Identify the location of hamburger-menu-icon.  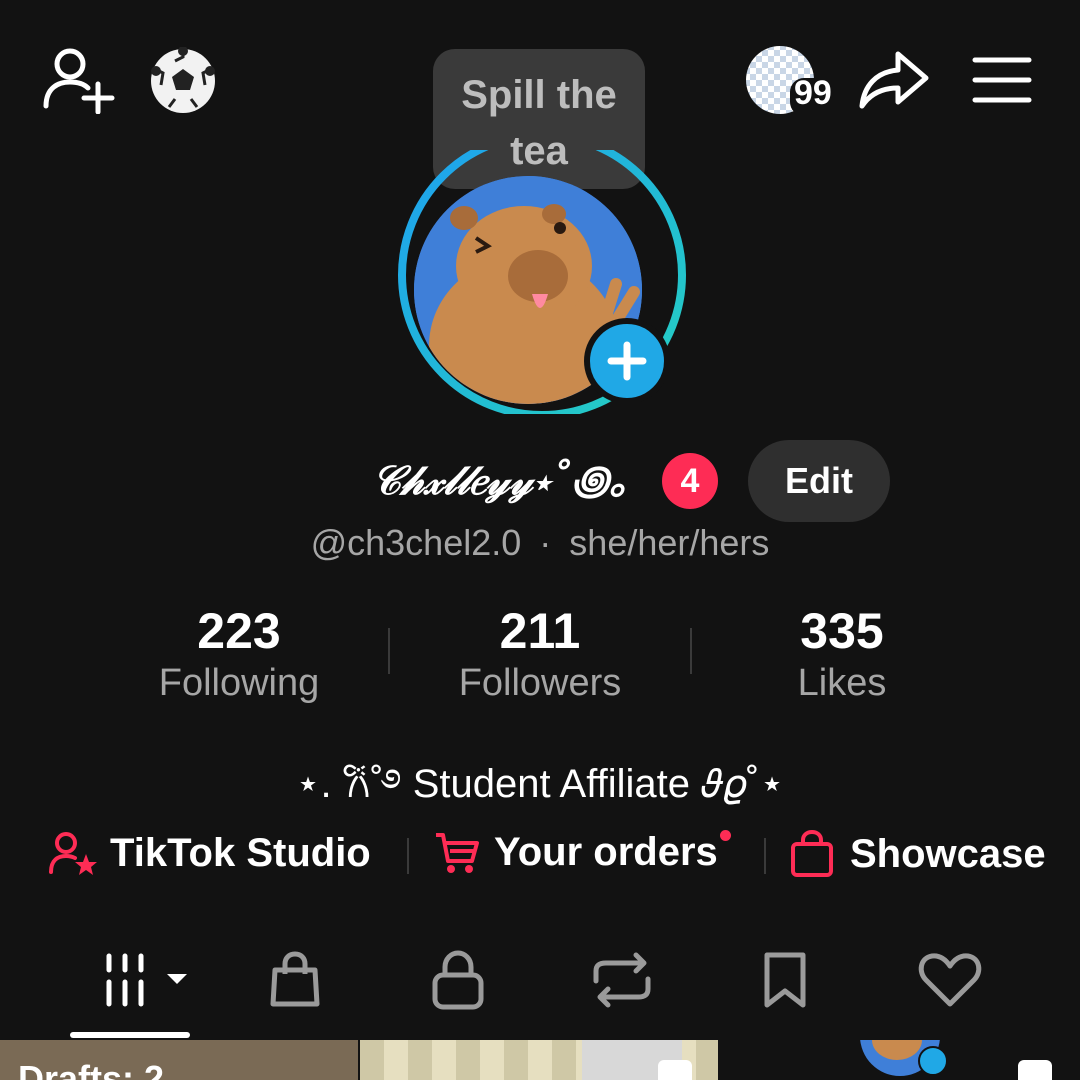
(1002, 80).